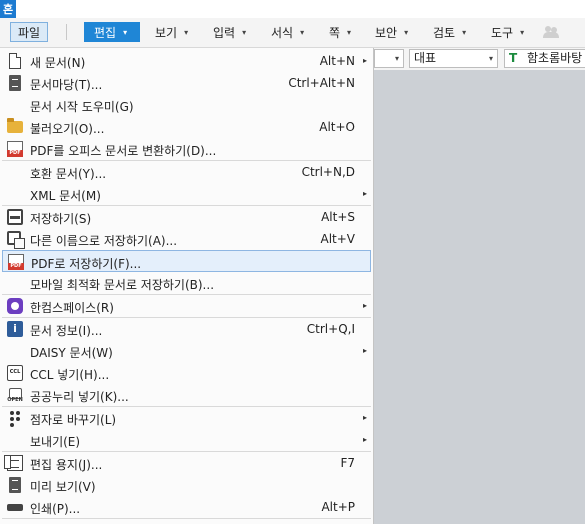 This screenshot has height=524, width=585. Describe the element at coordinates (15, 83) in the screenshot. I see `document-template-icon` at that location.